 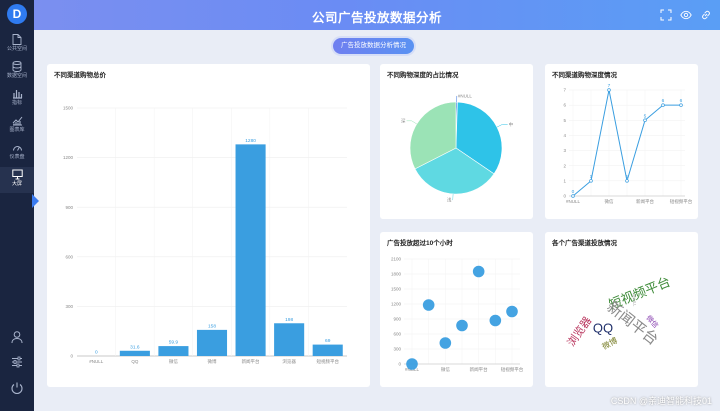 What do you see at coordinates (96, 353) in the screenshot?
I see `bar-value-label: 0` at bounding box center [96, 353].